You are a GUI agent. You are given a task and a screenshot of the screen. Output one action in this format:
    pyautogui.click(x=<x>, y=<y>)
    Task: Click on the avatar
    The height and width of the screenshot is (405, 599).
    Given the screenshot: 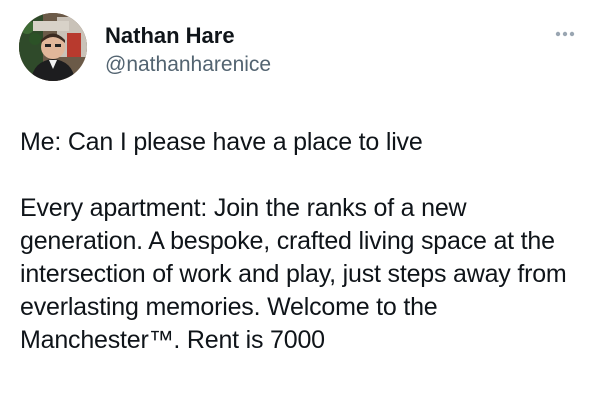 What is the action you would take?
    pyautogui.click(x=53, y=47)
    